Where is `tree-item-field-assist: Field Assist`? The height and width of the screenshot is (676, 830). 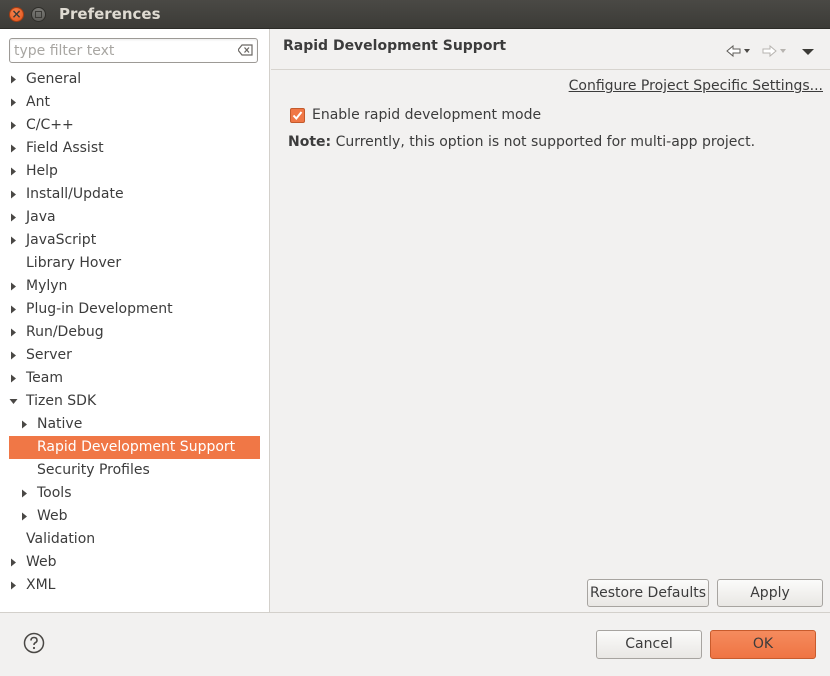 tree-item-field-assist: Field Assist is located at coordinates (135, 148).